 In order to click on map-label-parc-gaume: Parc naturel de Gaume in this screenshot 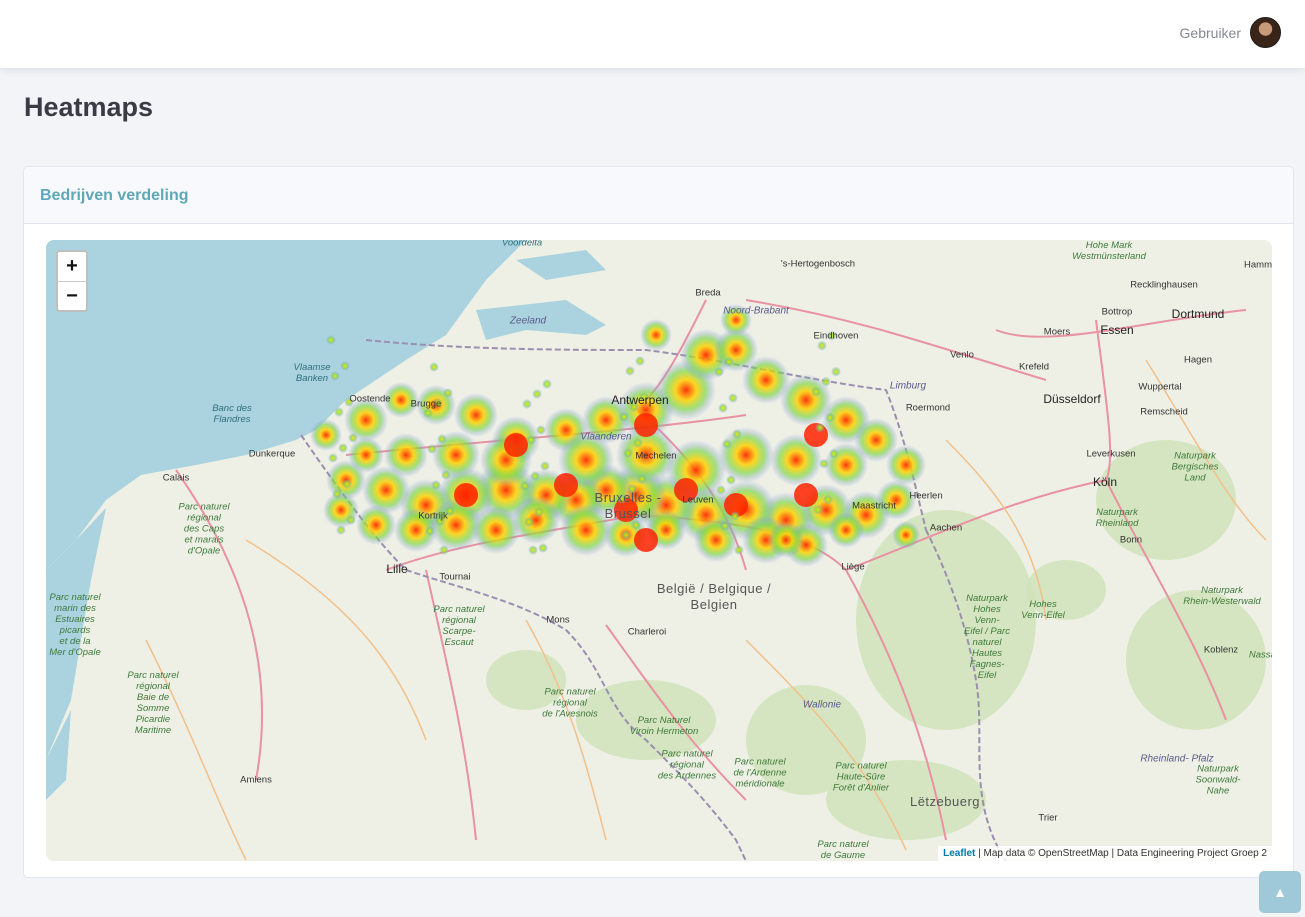, I will do `click(843, 850)`.